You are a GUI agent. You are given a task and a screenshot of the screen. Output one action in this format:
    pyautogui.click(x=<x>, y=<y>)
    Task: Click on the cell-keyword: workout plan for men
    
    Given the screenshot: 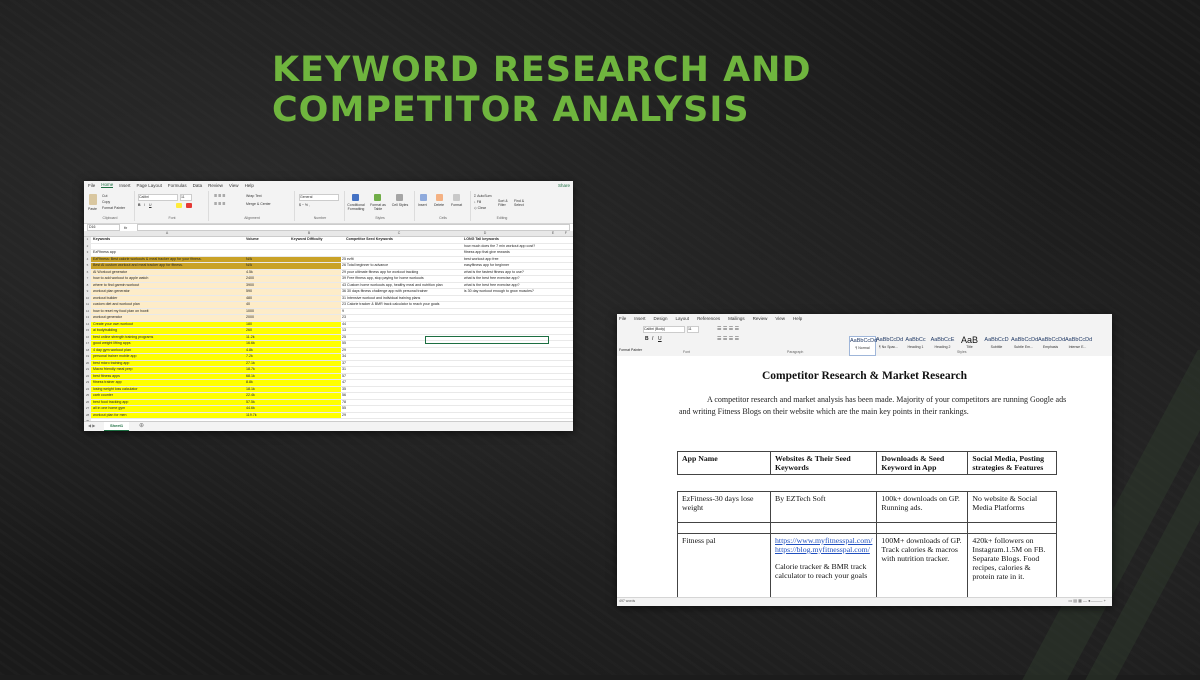 What is the action you would take?
    pyautogui.click(x=168, y=416)
    